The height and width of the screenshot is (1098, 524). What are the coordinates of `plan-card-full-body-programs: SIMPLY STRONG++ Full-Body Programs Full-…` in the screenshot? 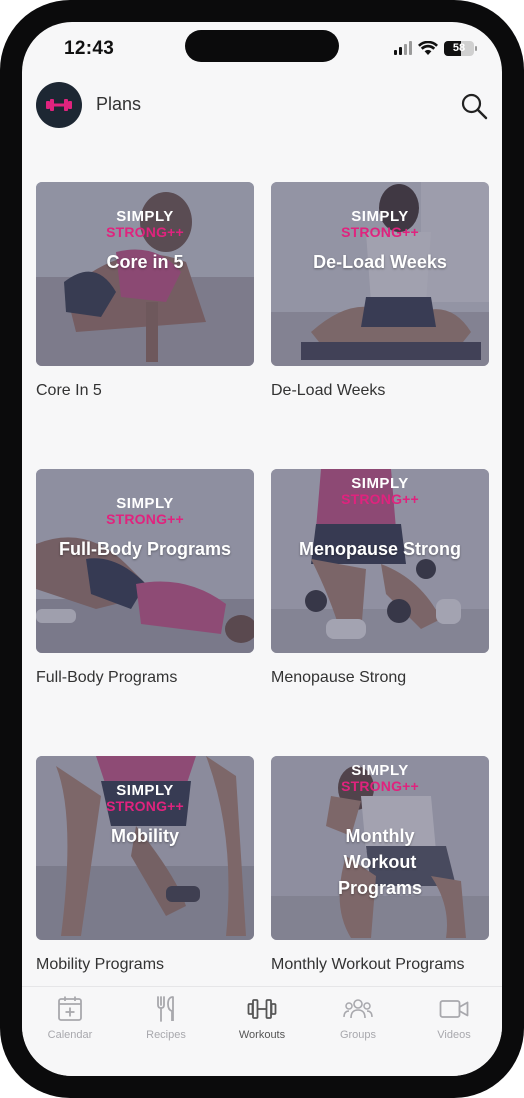 It's located at (145, 578).